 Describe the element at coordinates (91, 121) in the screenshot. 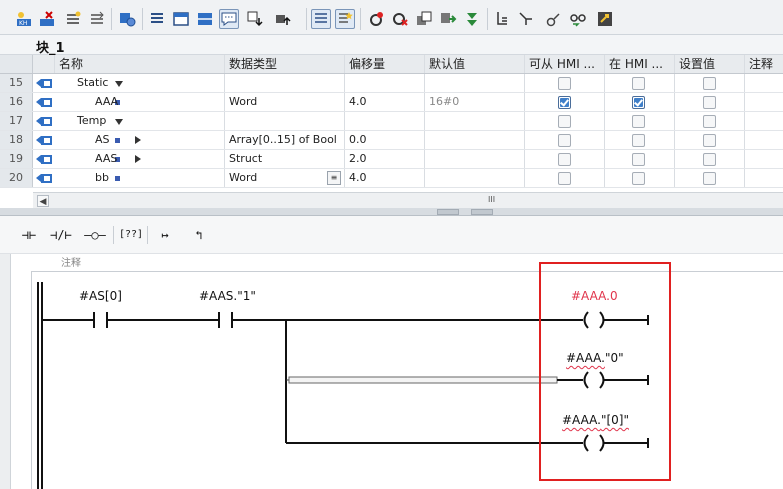

I see `row-name: Temp` at that location.